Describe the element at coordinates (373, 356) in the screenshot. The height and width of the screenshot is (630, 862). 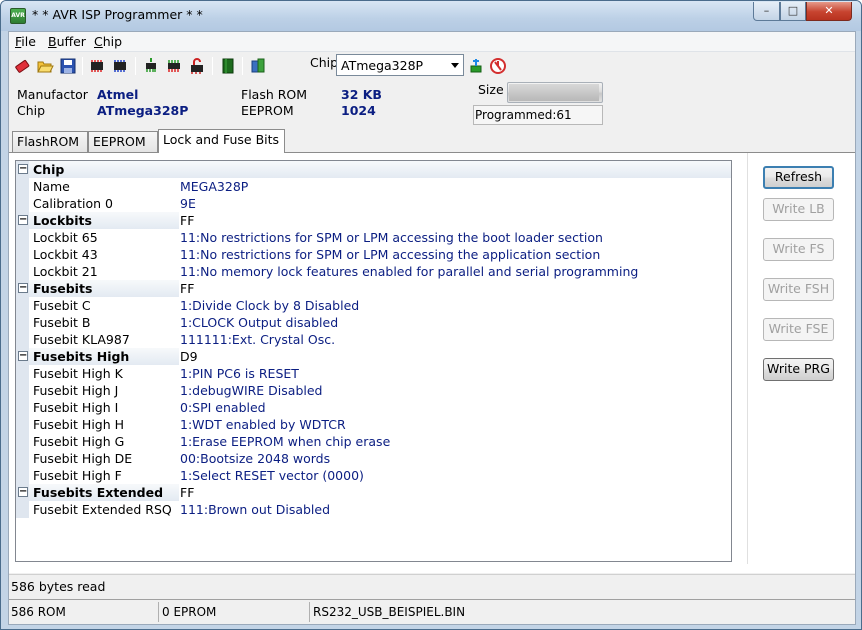
I see `grid-category-row: − Fusebits High D9` at that location.